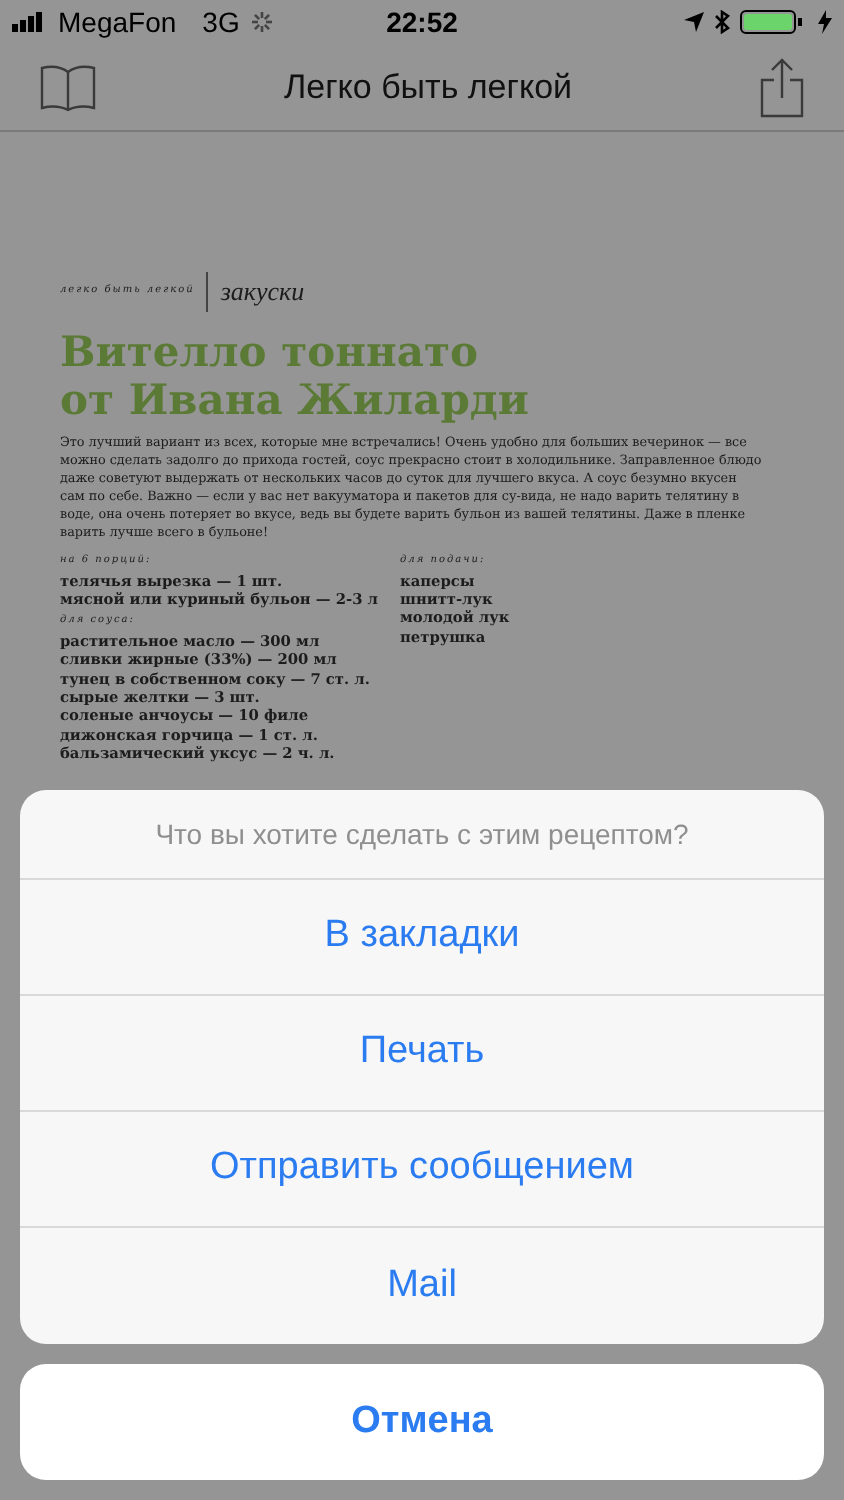 The width and height of the screenshot is (844, 1500). What do you see at coordinates (694, 22) in the screenshot?
I see `location-icon` at bounding box center [694, 22].